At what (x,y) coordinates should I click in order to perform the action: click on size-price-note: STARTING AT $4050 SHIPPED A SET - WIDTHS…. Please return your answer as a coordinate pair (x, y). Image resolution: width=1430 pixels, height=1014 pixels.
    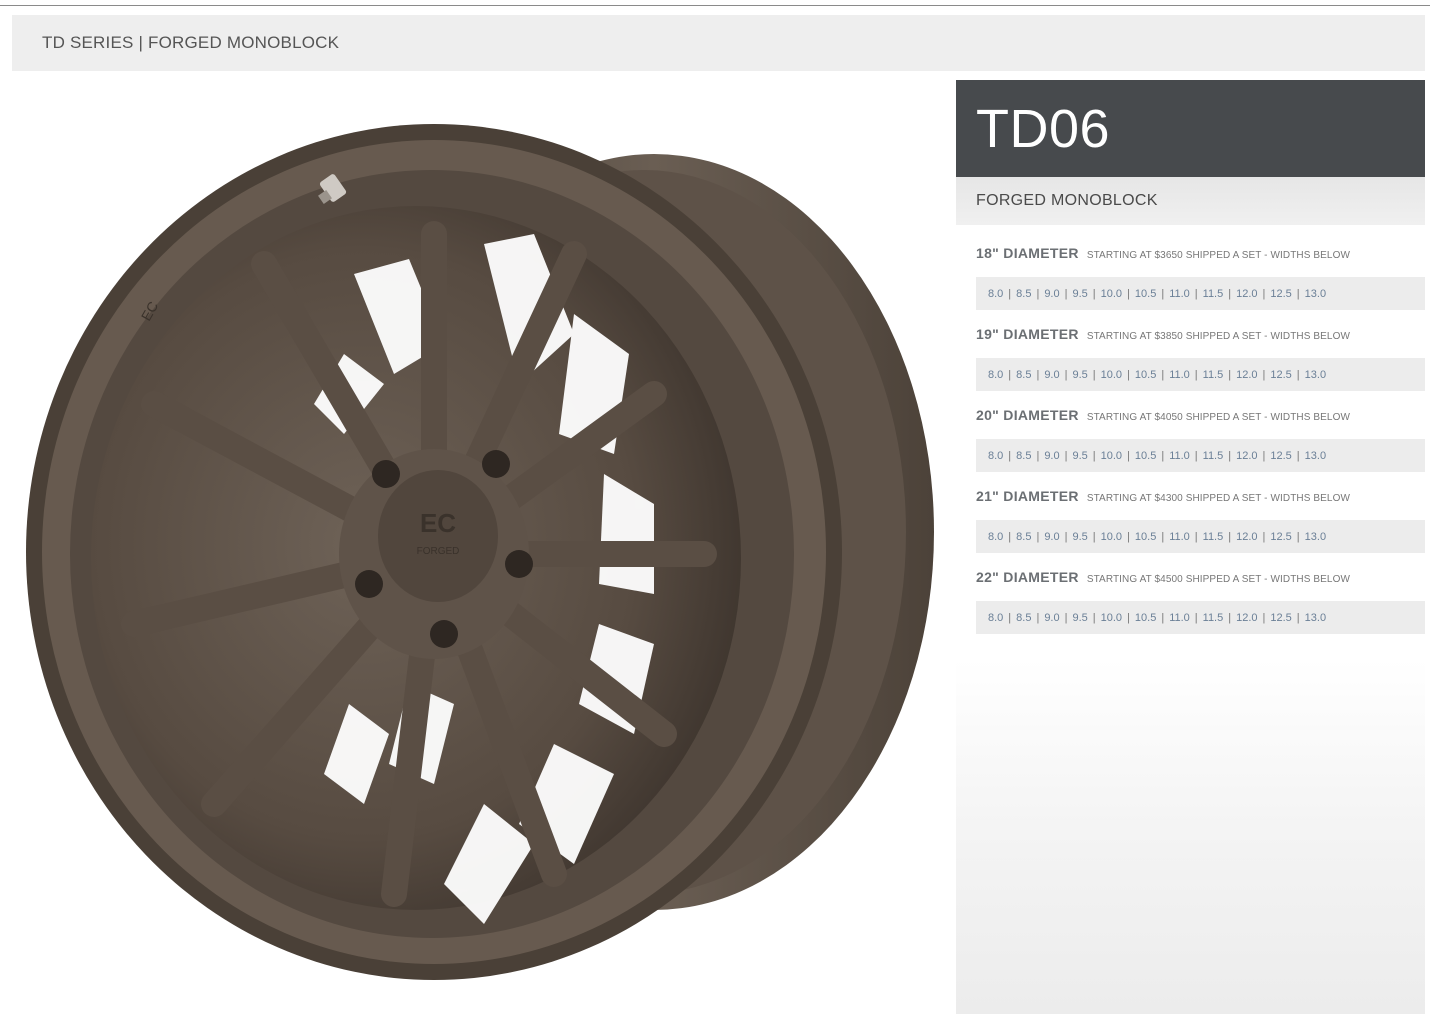
    Looking at the image, I should click on (1218, 417).